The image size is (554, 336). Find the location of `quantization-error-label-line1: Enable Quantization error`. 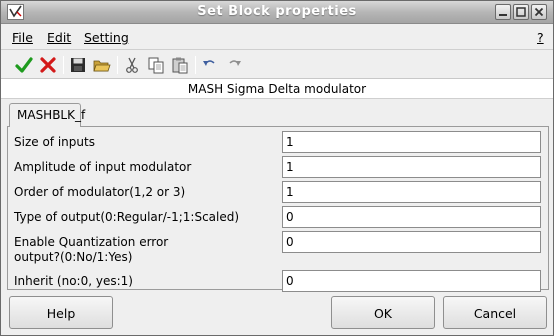

quantization-error-label-line1: Enable Quantization error is located at coordinates (91, 242).